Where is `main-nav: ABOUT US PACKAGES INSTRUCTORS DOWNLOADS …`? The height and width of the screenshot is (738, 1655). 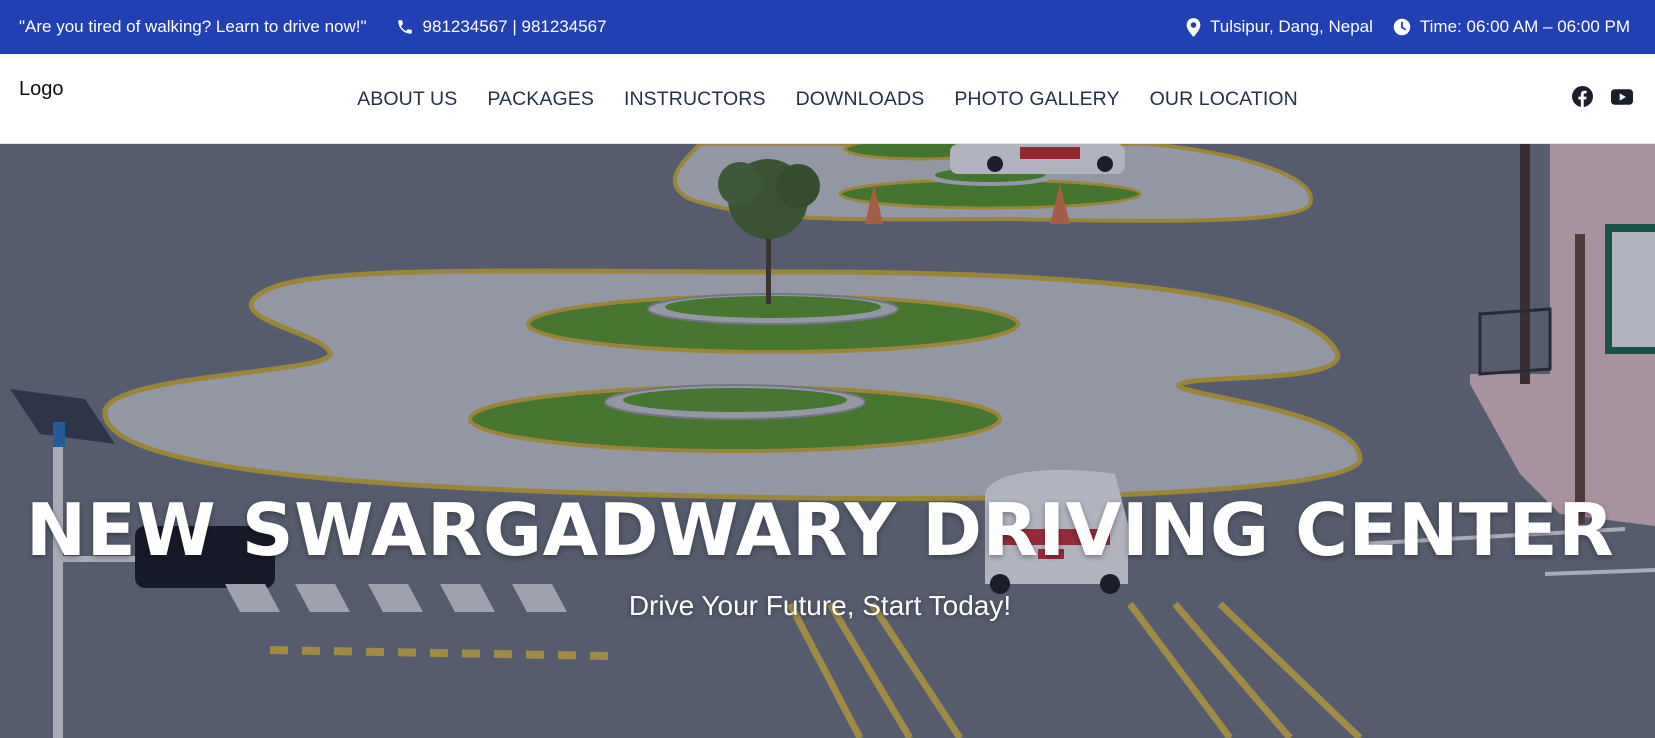 main-nav: ABOUT US PACKAGES INSTRUCTORS DOWNLOADS … is located at coordinates (827, 99).